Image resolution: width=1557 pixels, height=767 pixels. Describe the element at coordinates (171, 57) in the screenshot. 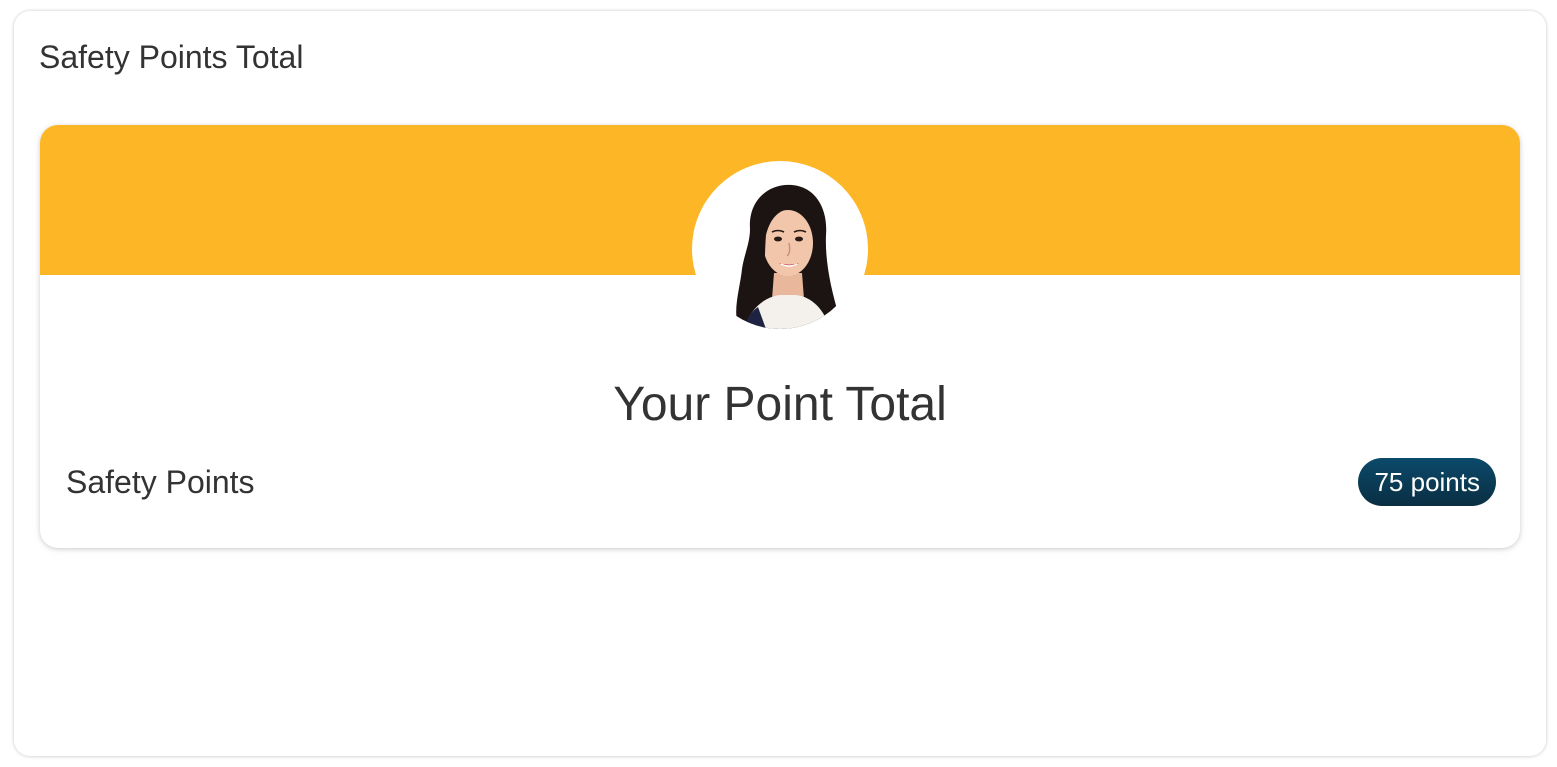

I see `widget-title: Safety Points Total` at that location.